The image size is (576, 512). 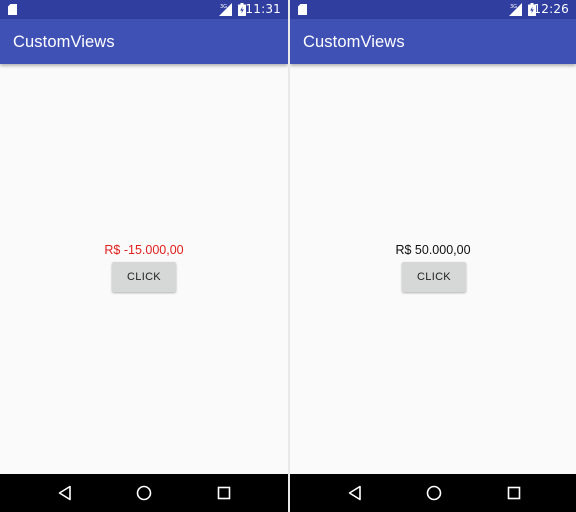 I want to click on status-bar: 3G 11:31, so click(x=144, y=9).